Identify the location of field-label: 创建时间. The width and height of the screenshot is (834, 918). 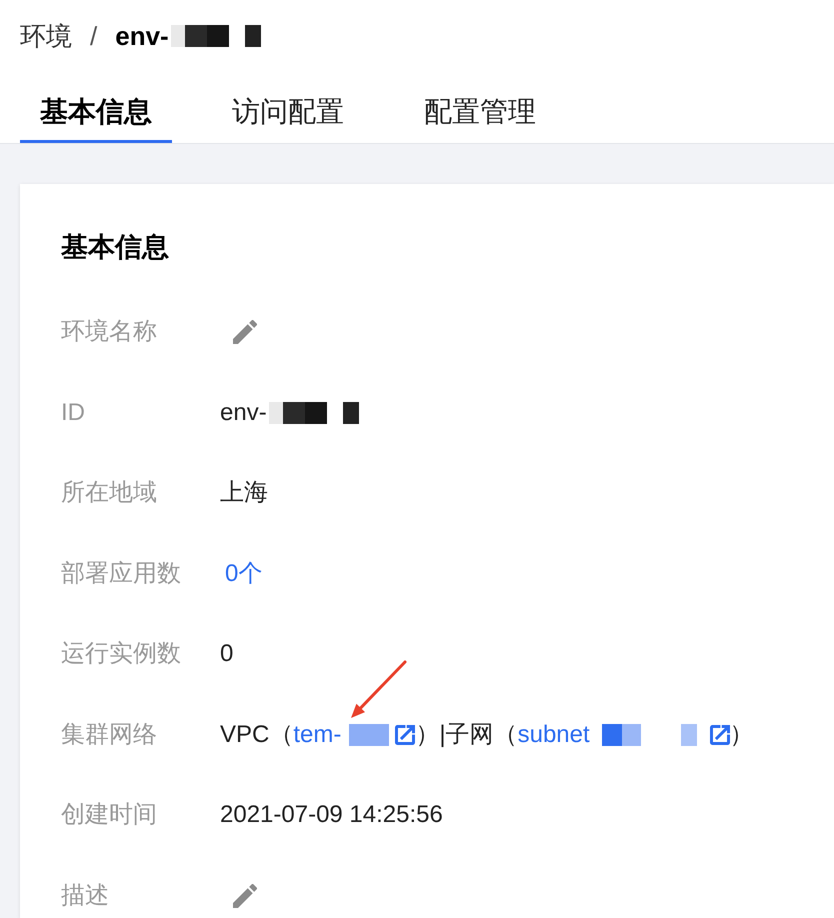
(109, 815).